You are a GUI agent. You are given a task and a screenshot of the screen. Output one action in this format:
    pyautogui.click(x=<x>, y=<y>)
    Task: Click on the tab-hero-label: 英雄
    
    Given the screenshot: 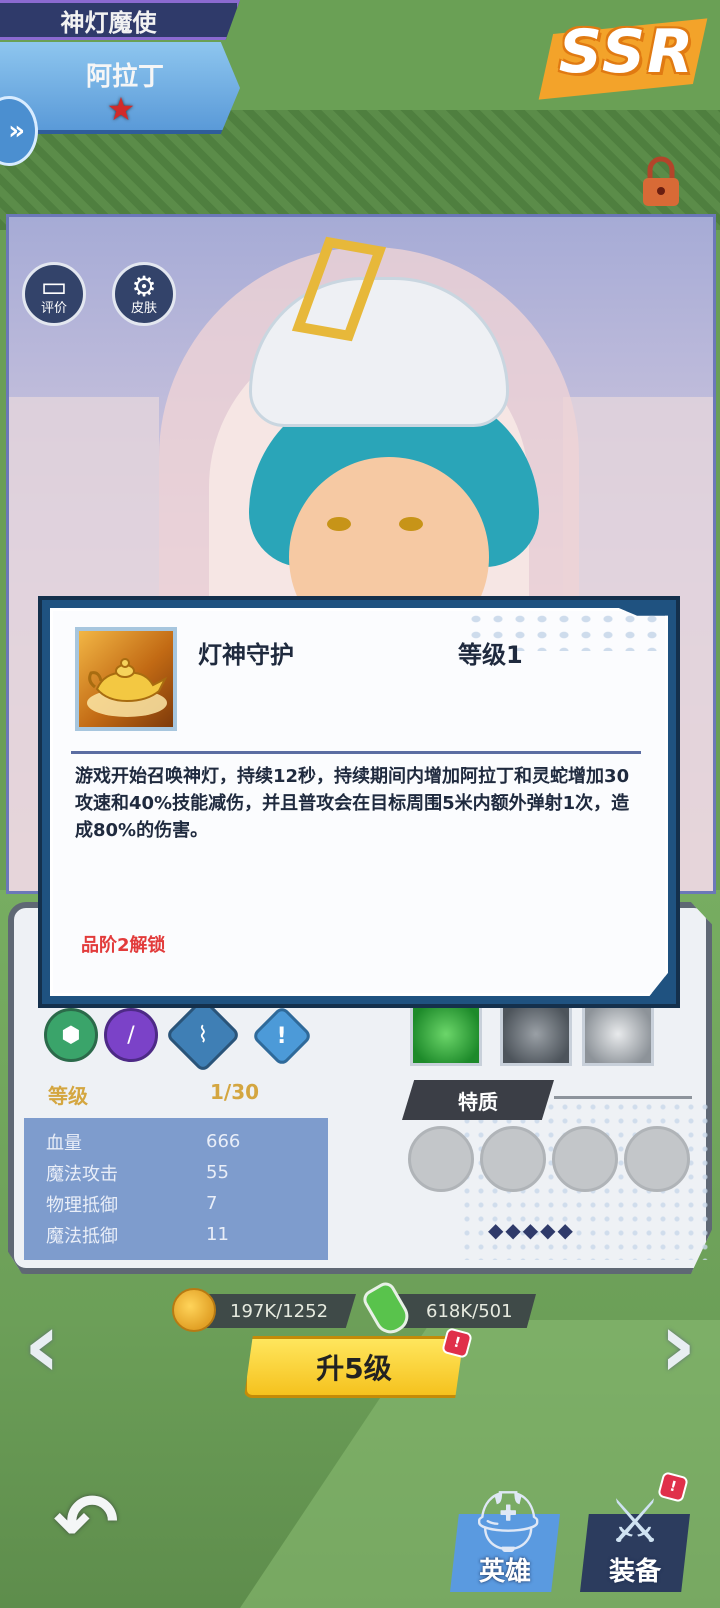 What is the action you would take?
    pyautogui.click(x=504, y=1572)
    